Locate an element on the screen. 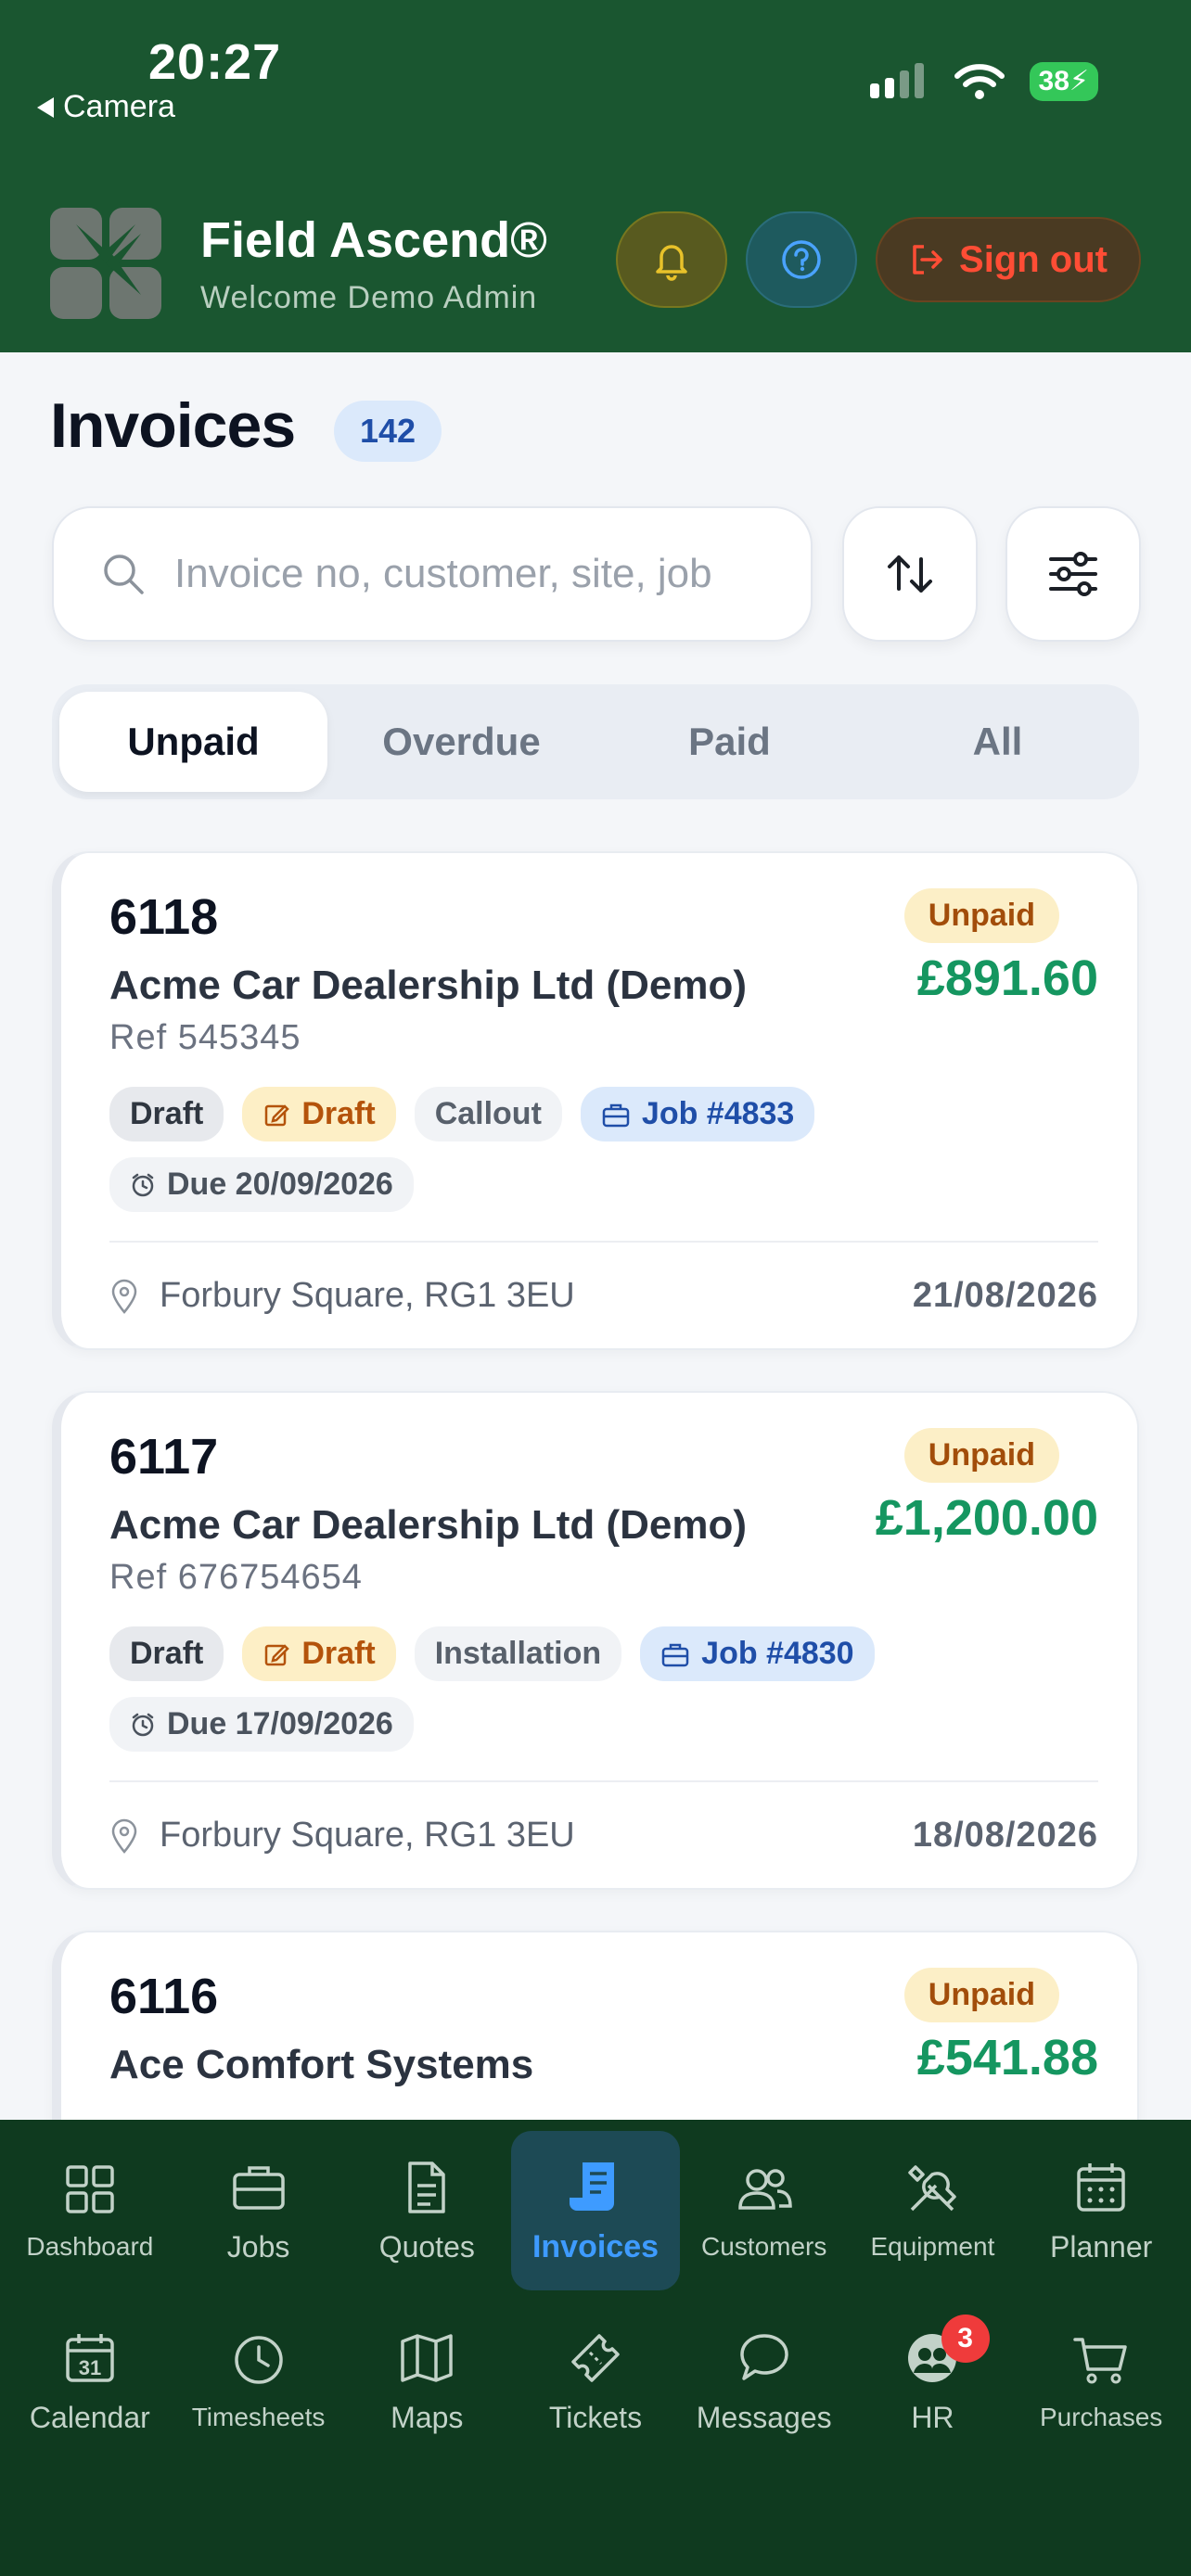 This screenshot has width=1191, height=2576. sliders-icon is located at coordinates (1073, 574).